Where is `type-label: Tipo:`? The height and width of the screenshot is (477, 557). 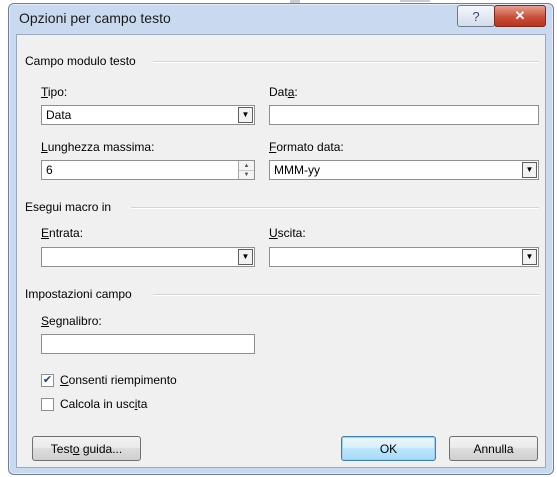 type-label: Tipo: is located at coordinates (54, 92).